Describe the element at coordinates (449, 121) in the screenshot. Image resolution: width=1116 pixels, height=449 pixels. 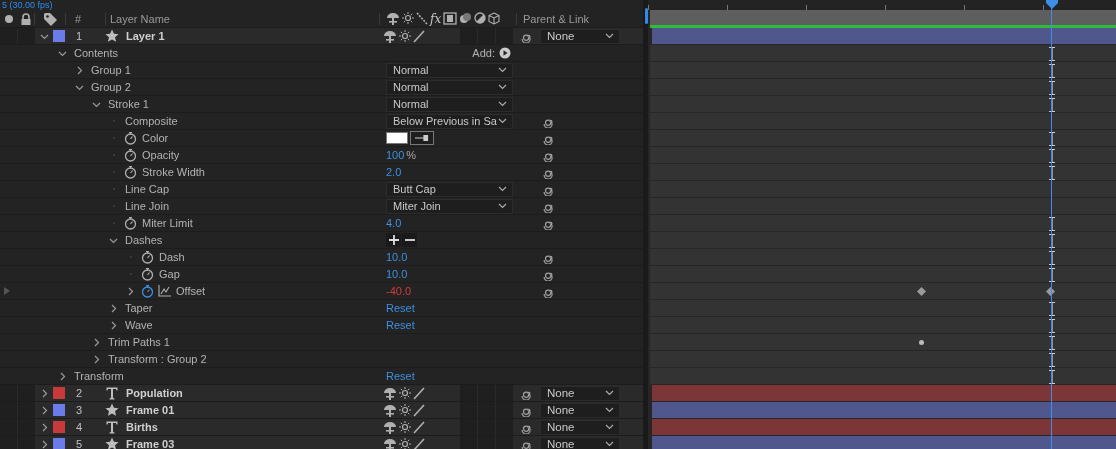
I see `blend-mode-dropdown: Below Previous in Sa` at that location.